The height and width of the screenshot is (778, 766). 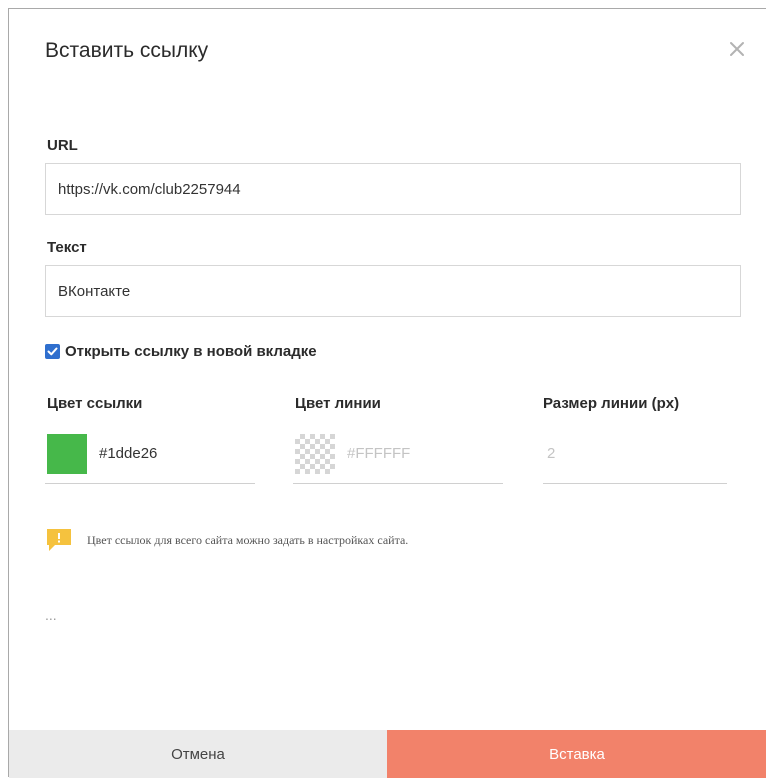 I want to click on line-color-field: #FFFFFF, so click(x=398, y=454).